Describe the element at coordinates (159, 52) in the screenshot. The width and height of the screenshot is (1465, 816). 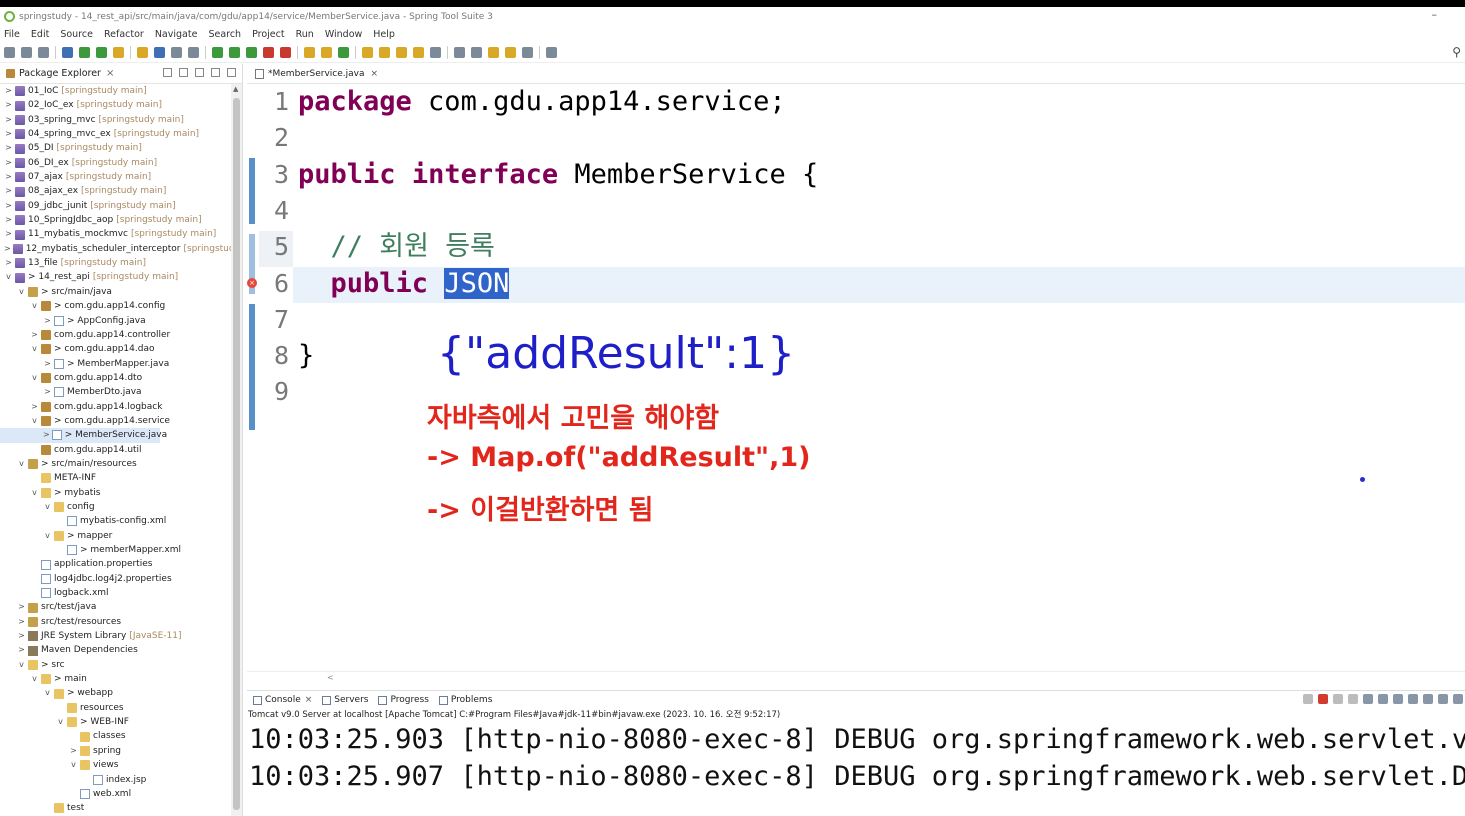
I see `toggle-mark-icon` at that location.